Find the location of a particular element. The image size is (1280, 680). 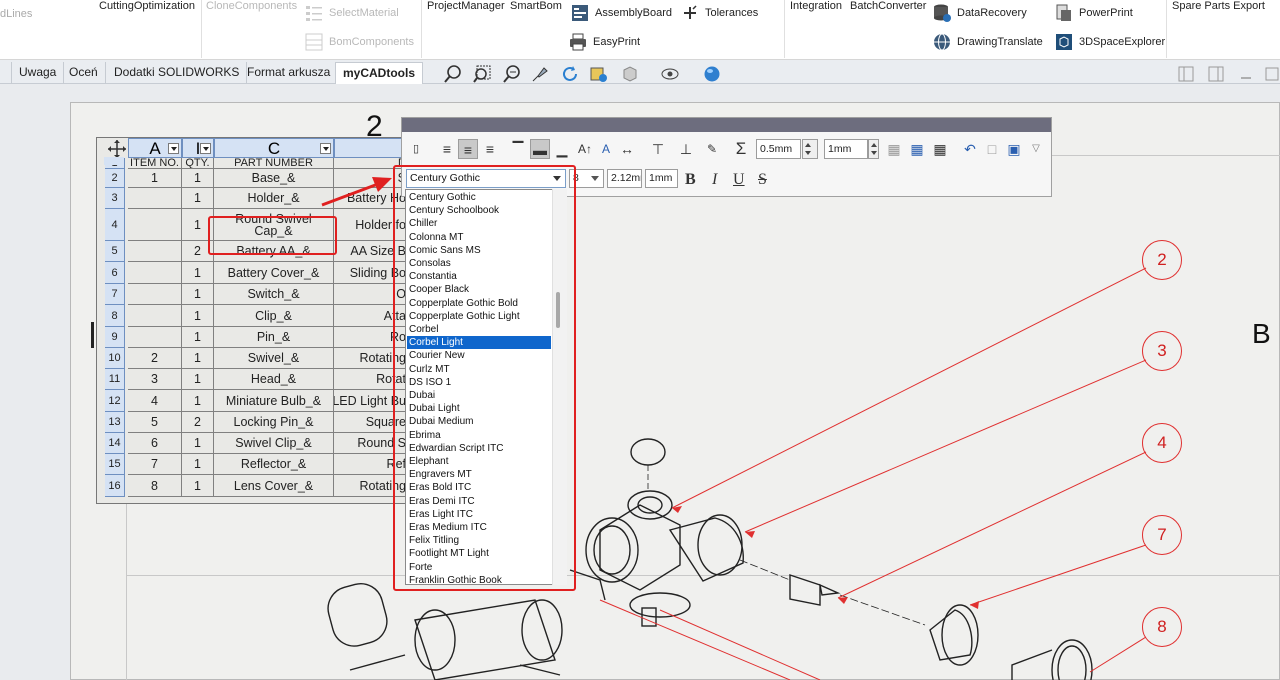

bom-cell: Battery Cover_& is located at coordinates (274, 273).